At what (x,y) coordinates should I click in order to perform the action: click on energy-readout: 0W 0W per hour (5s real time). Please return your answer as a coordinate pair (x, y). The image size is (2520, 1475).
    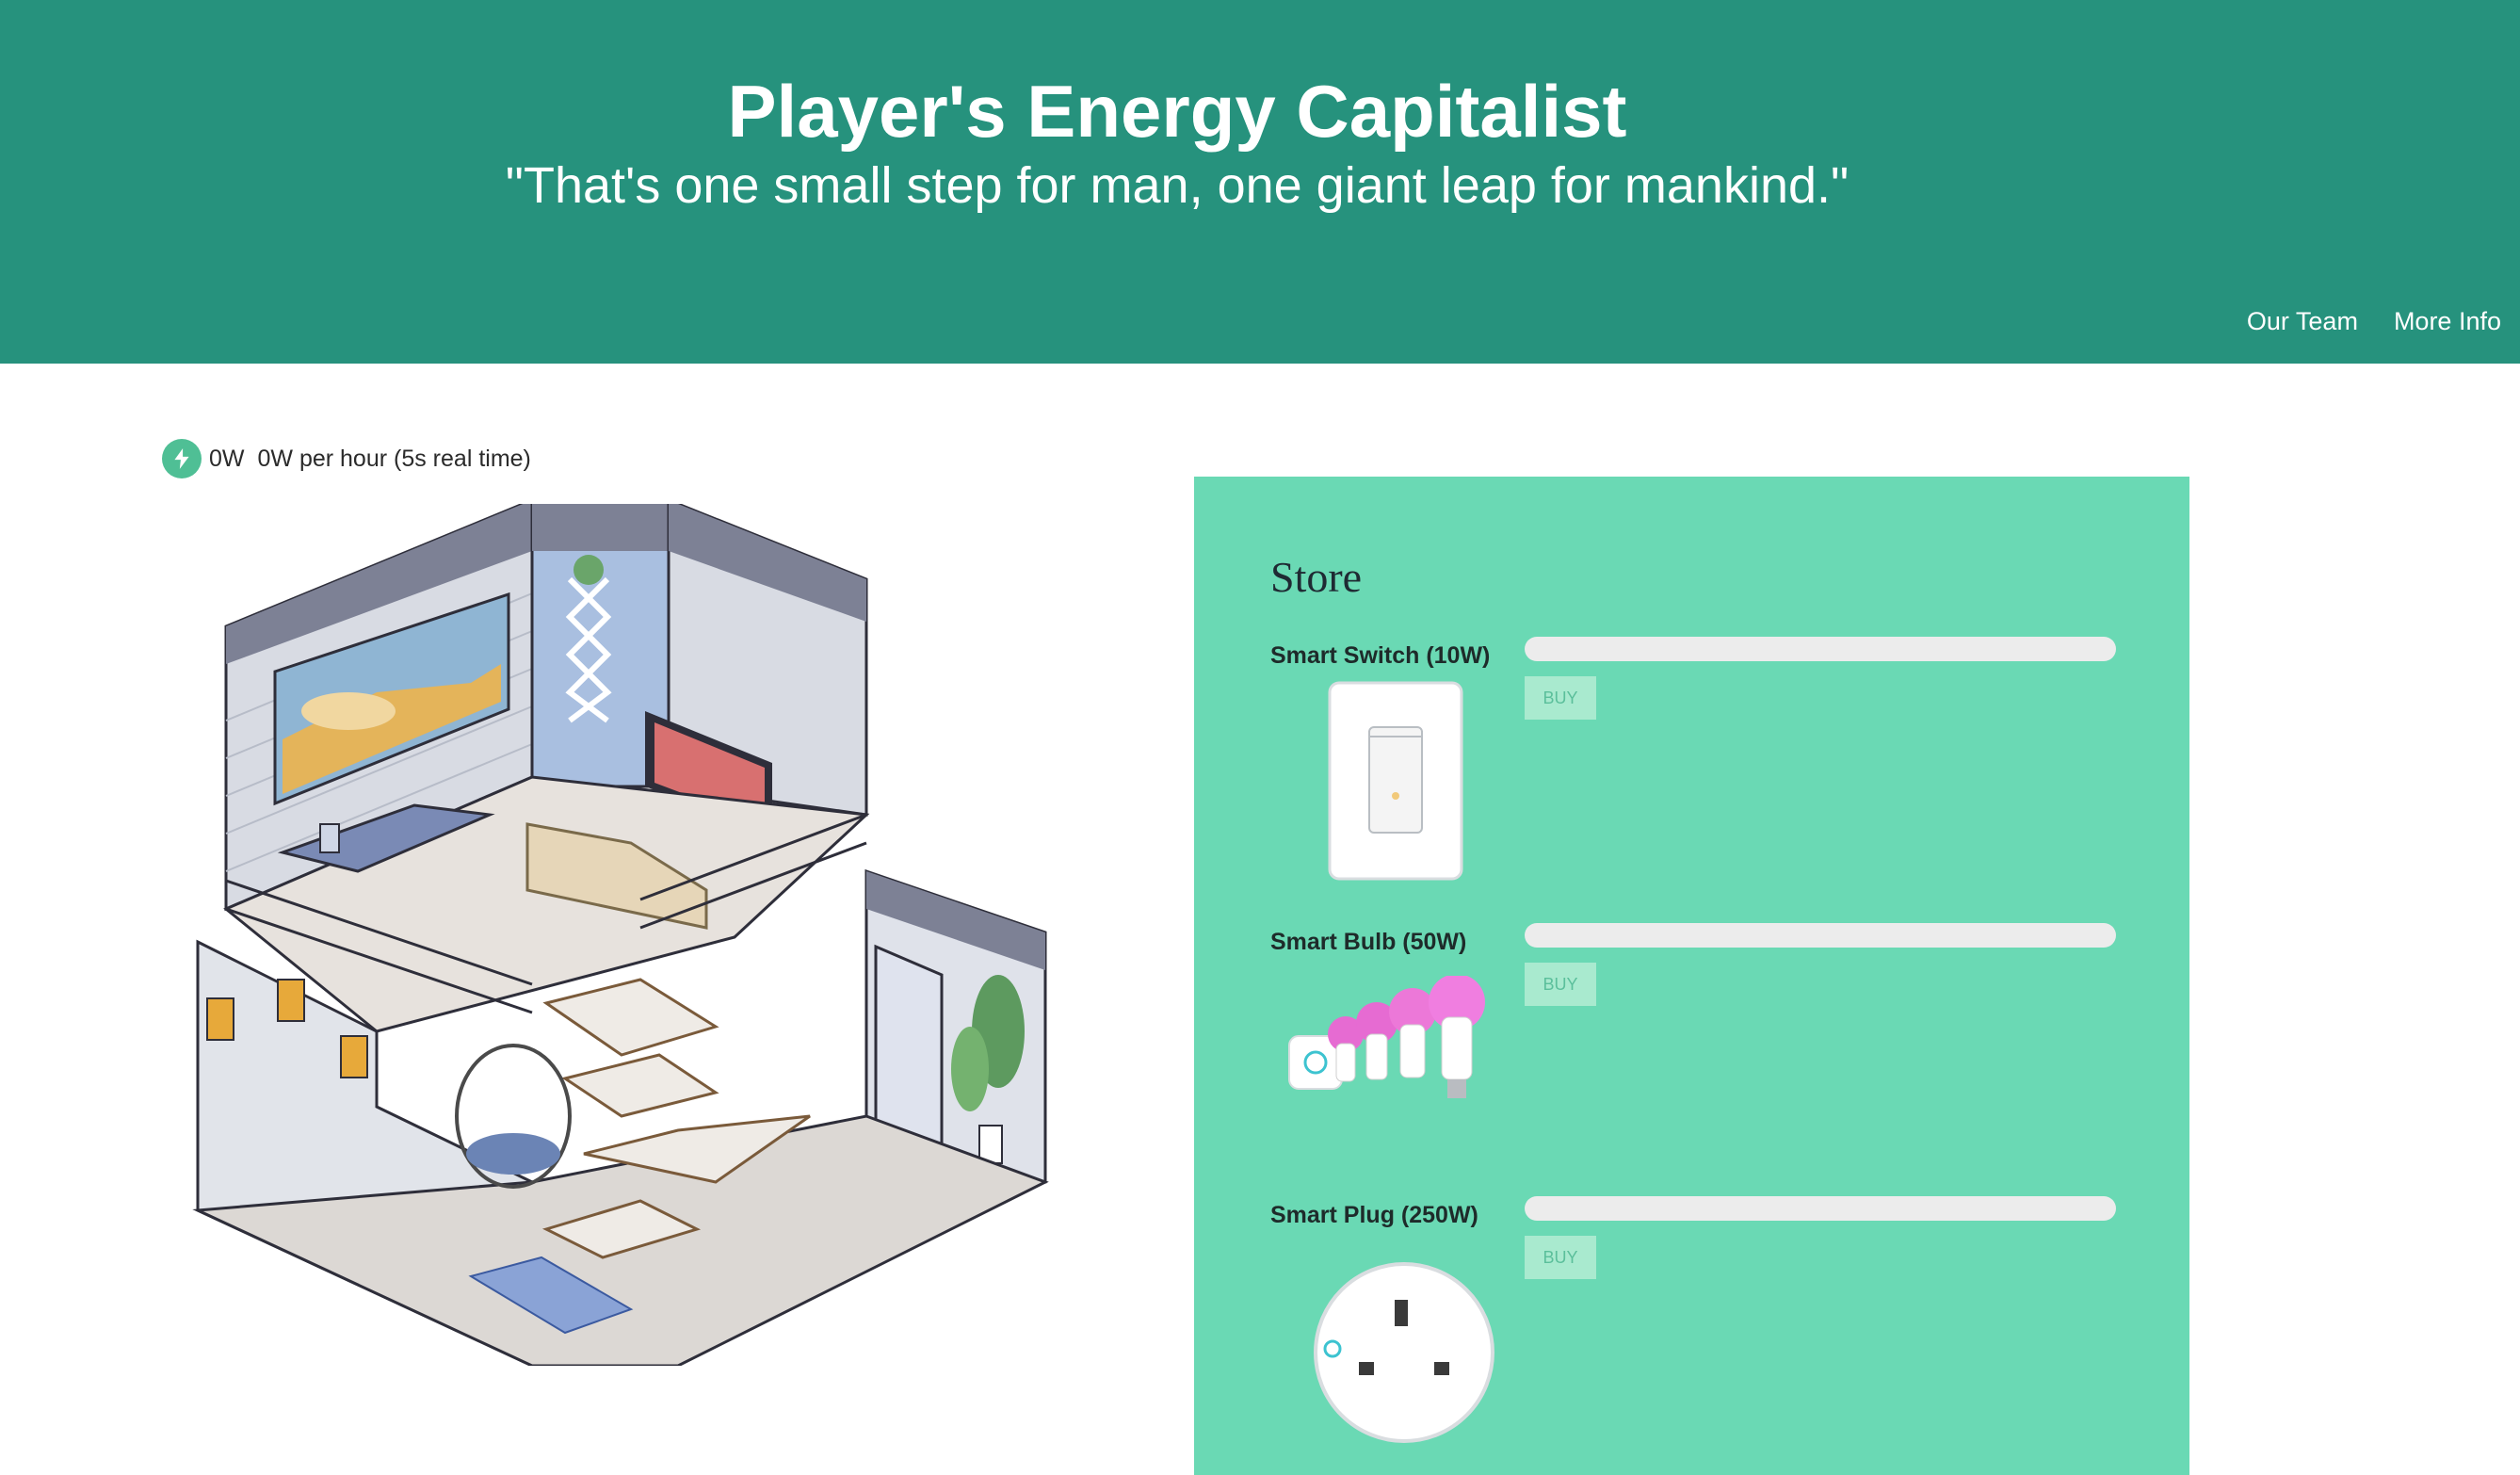
    Looking at the image, I should click on (346, 458).